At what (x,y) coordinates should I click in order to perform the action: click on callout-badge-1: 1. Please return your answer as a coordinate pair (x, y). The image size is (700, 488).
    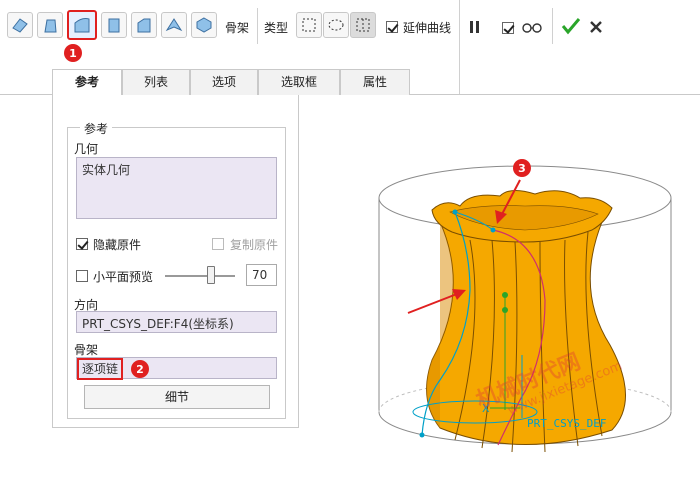
    Looking at the image, I should click on (73, 53).